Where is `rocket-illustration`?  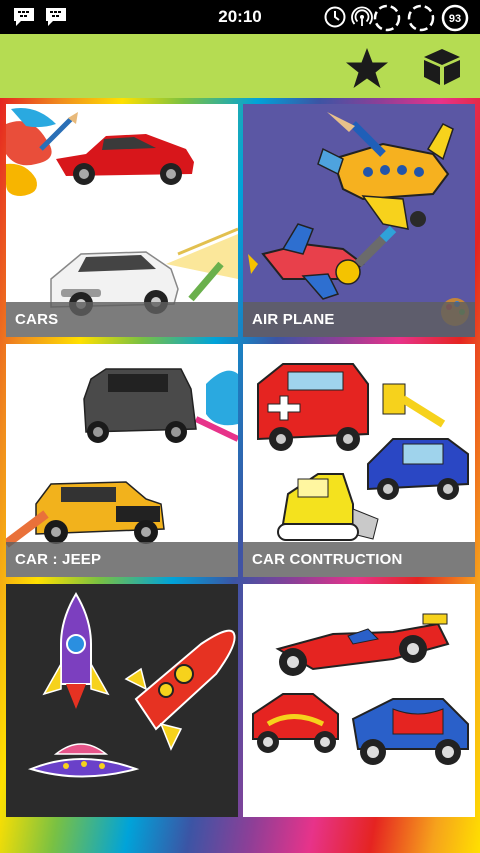
rocket-illustration is located at coordinates (131, 685).